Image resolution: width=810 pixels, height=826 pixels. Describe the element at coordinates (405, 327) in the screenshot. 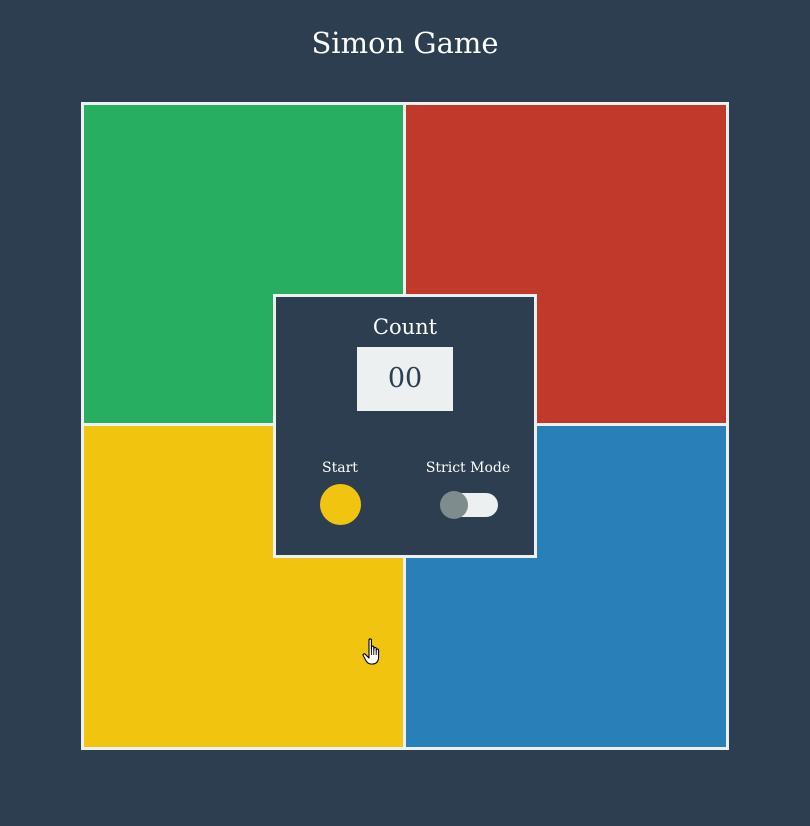

I see `count-label: Count` at that location.